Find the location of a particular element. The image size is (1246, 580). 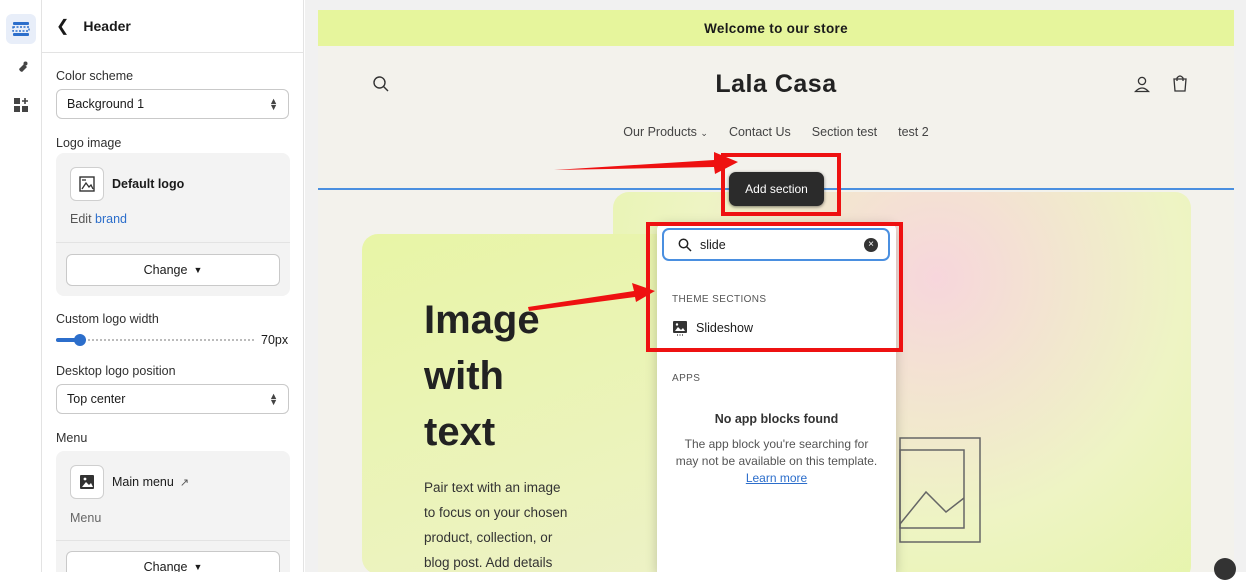

logo-width-value: 70px is located at coordinates (275, 340).